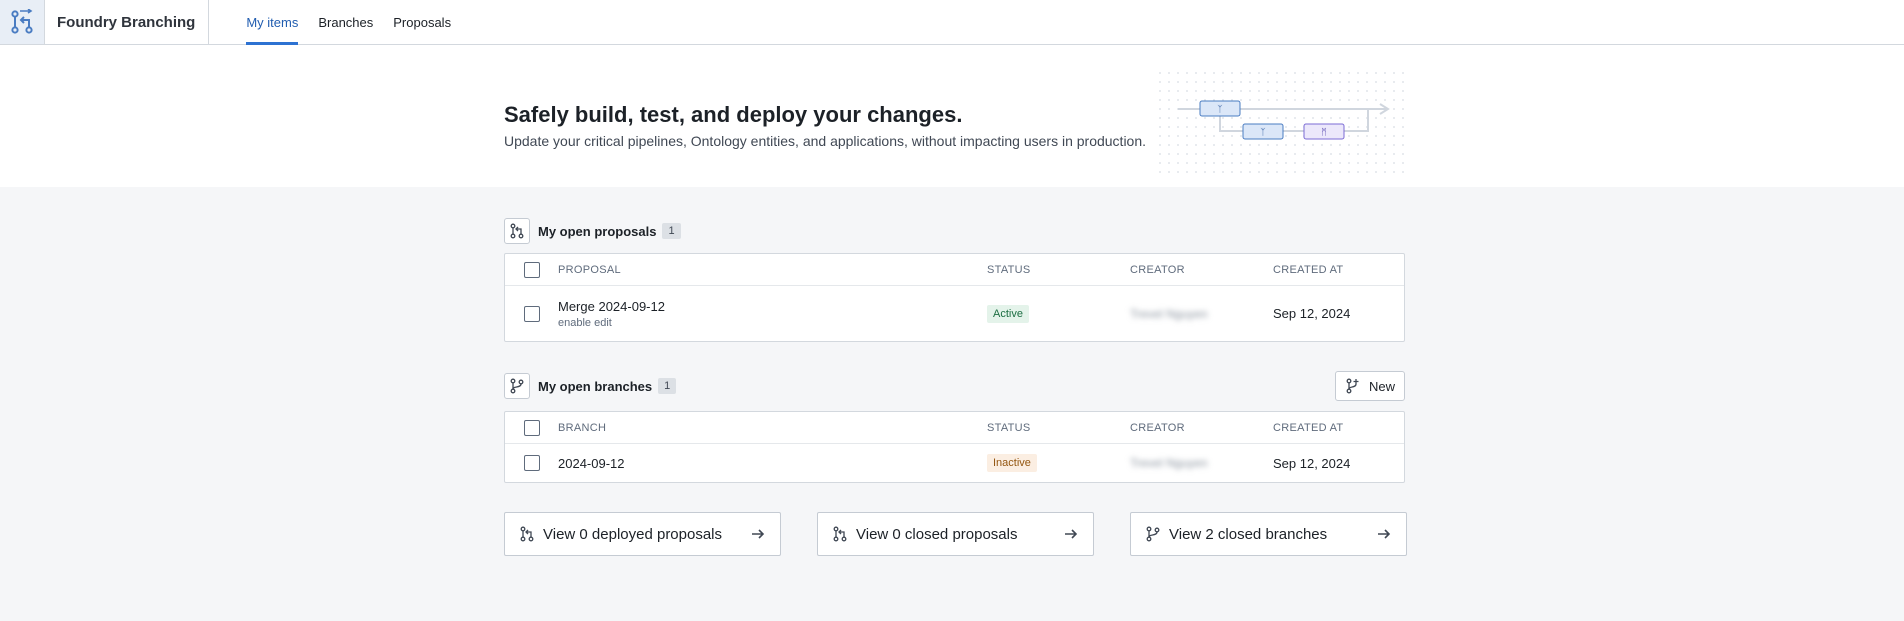 The width and height of the screenshot is (1904, 621). Describe the element at coordinates (585, 322) in the screenshot. I see `proposal-description: enable edit` at that location.